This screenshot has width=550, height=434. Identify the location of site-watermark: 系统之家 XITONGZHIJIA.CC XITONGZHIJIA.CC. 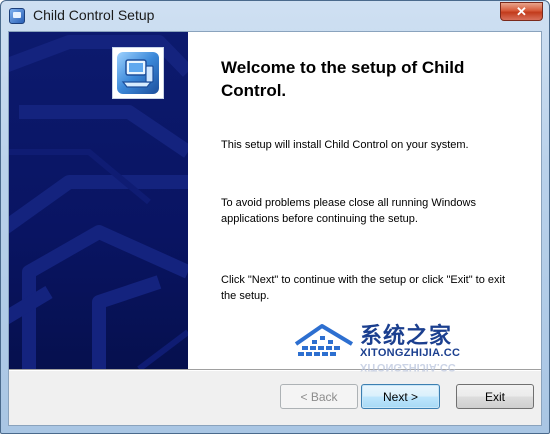
(392, 348).